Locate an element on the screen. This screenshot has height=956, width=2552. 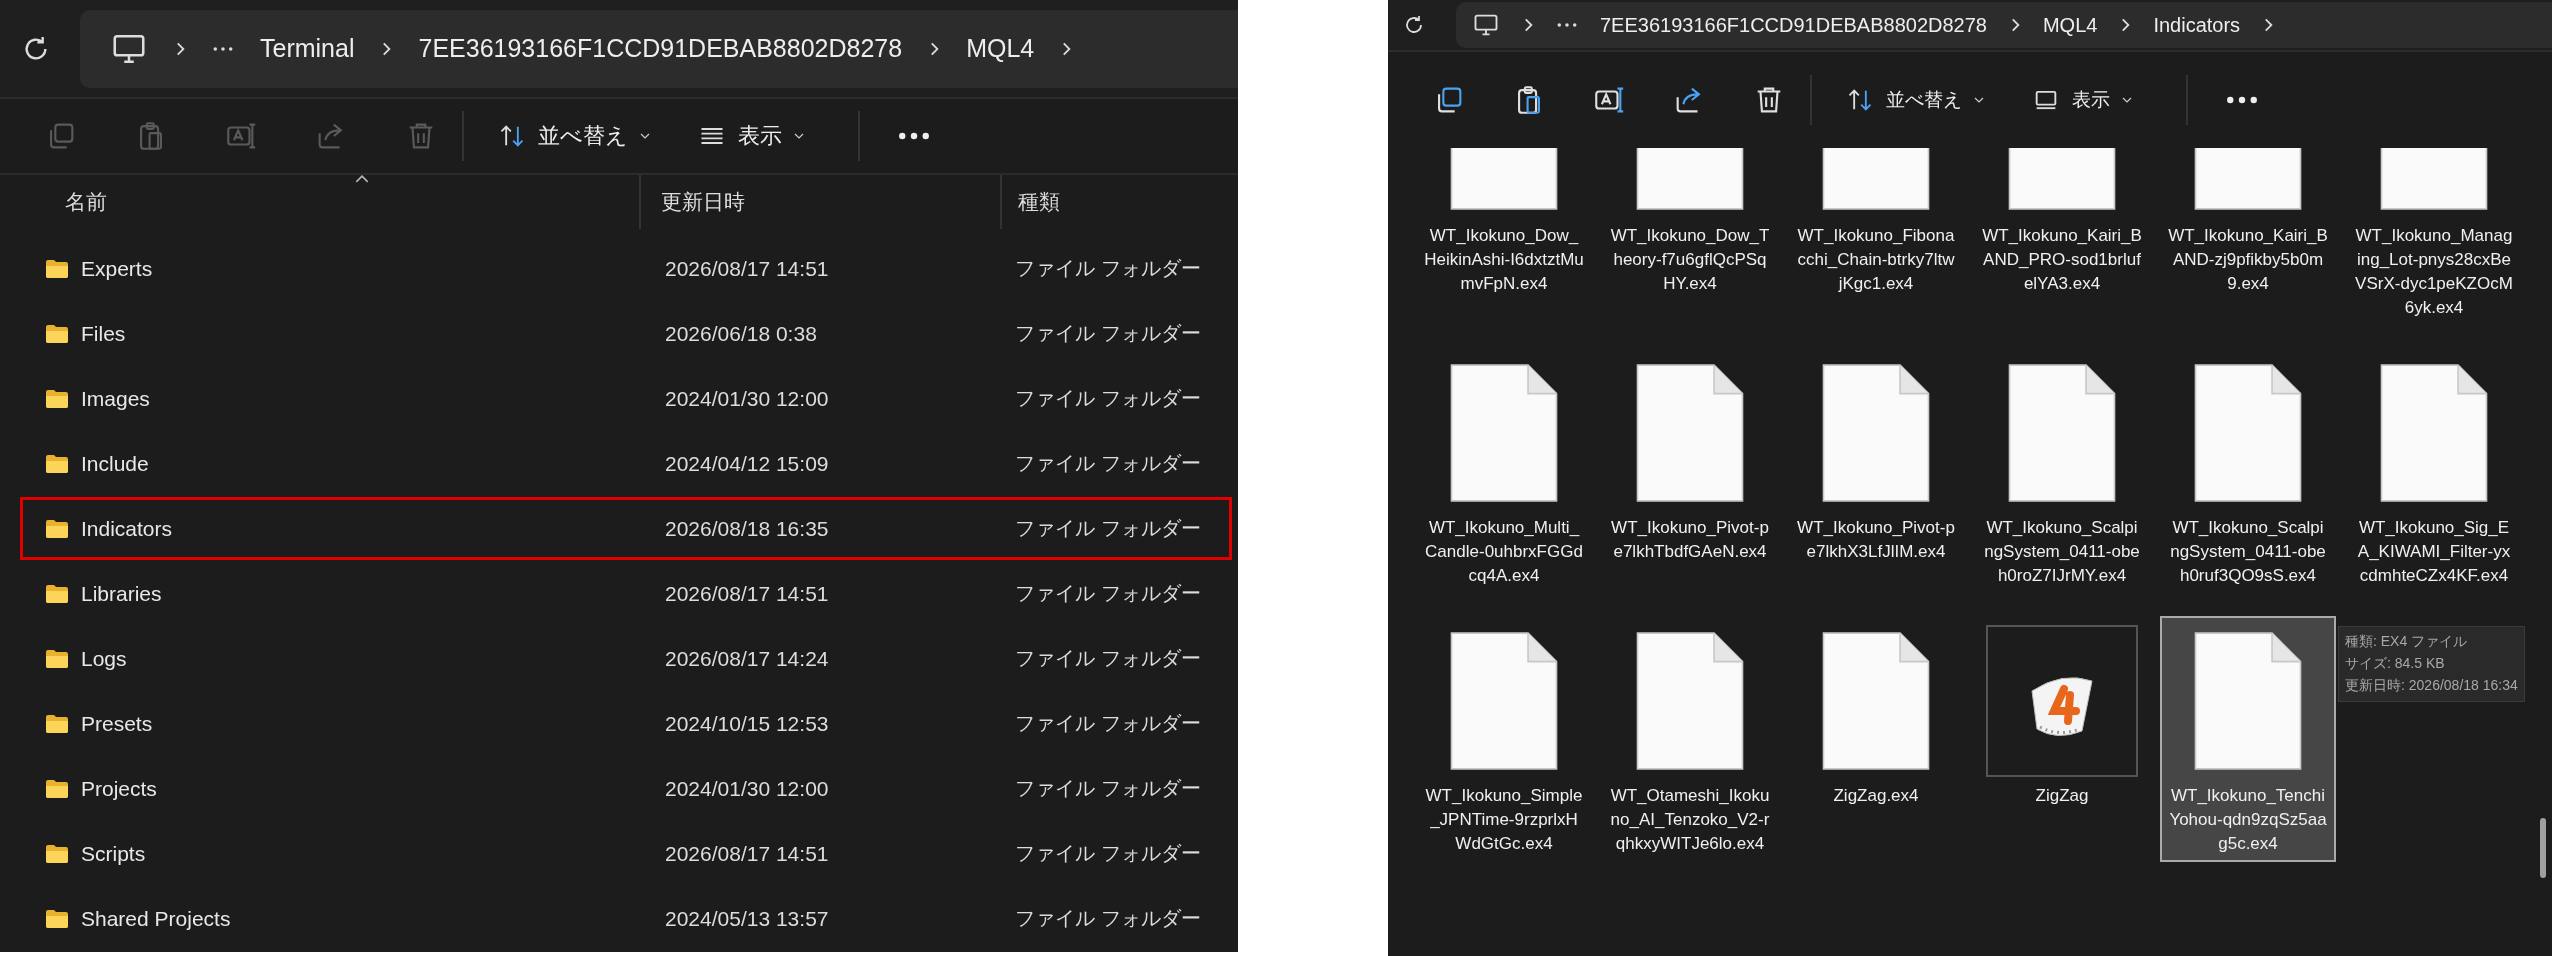
scrollbar-thumb is located at coordinates (2543, 848).